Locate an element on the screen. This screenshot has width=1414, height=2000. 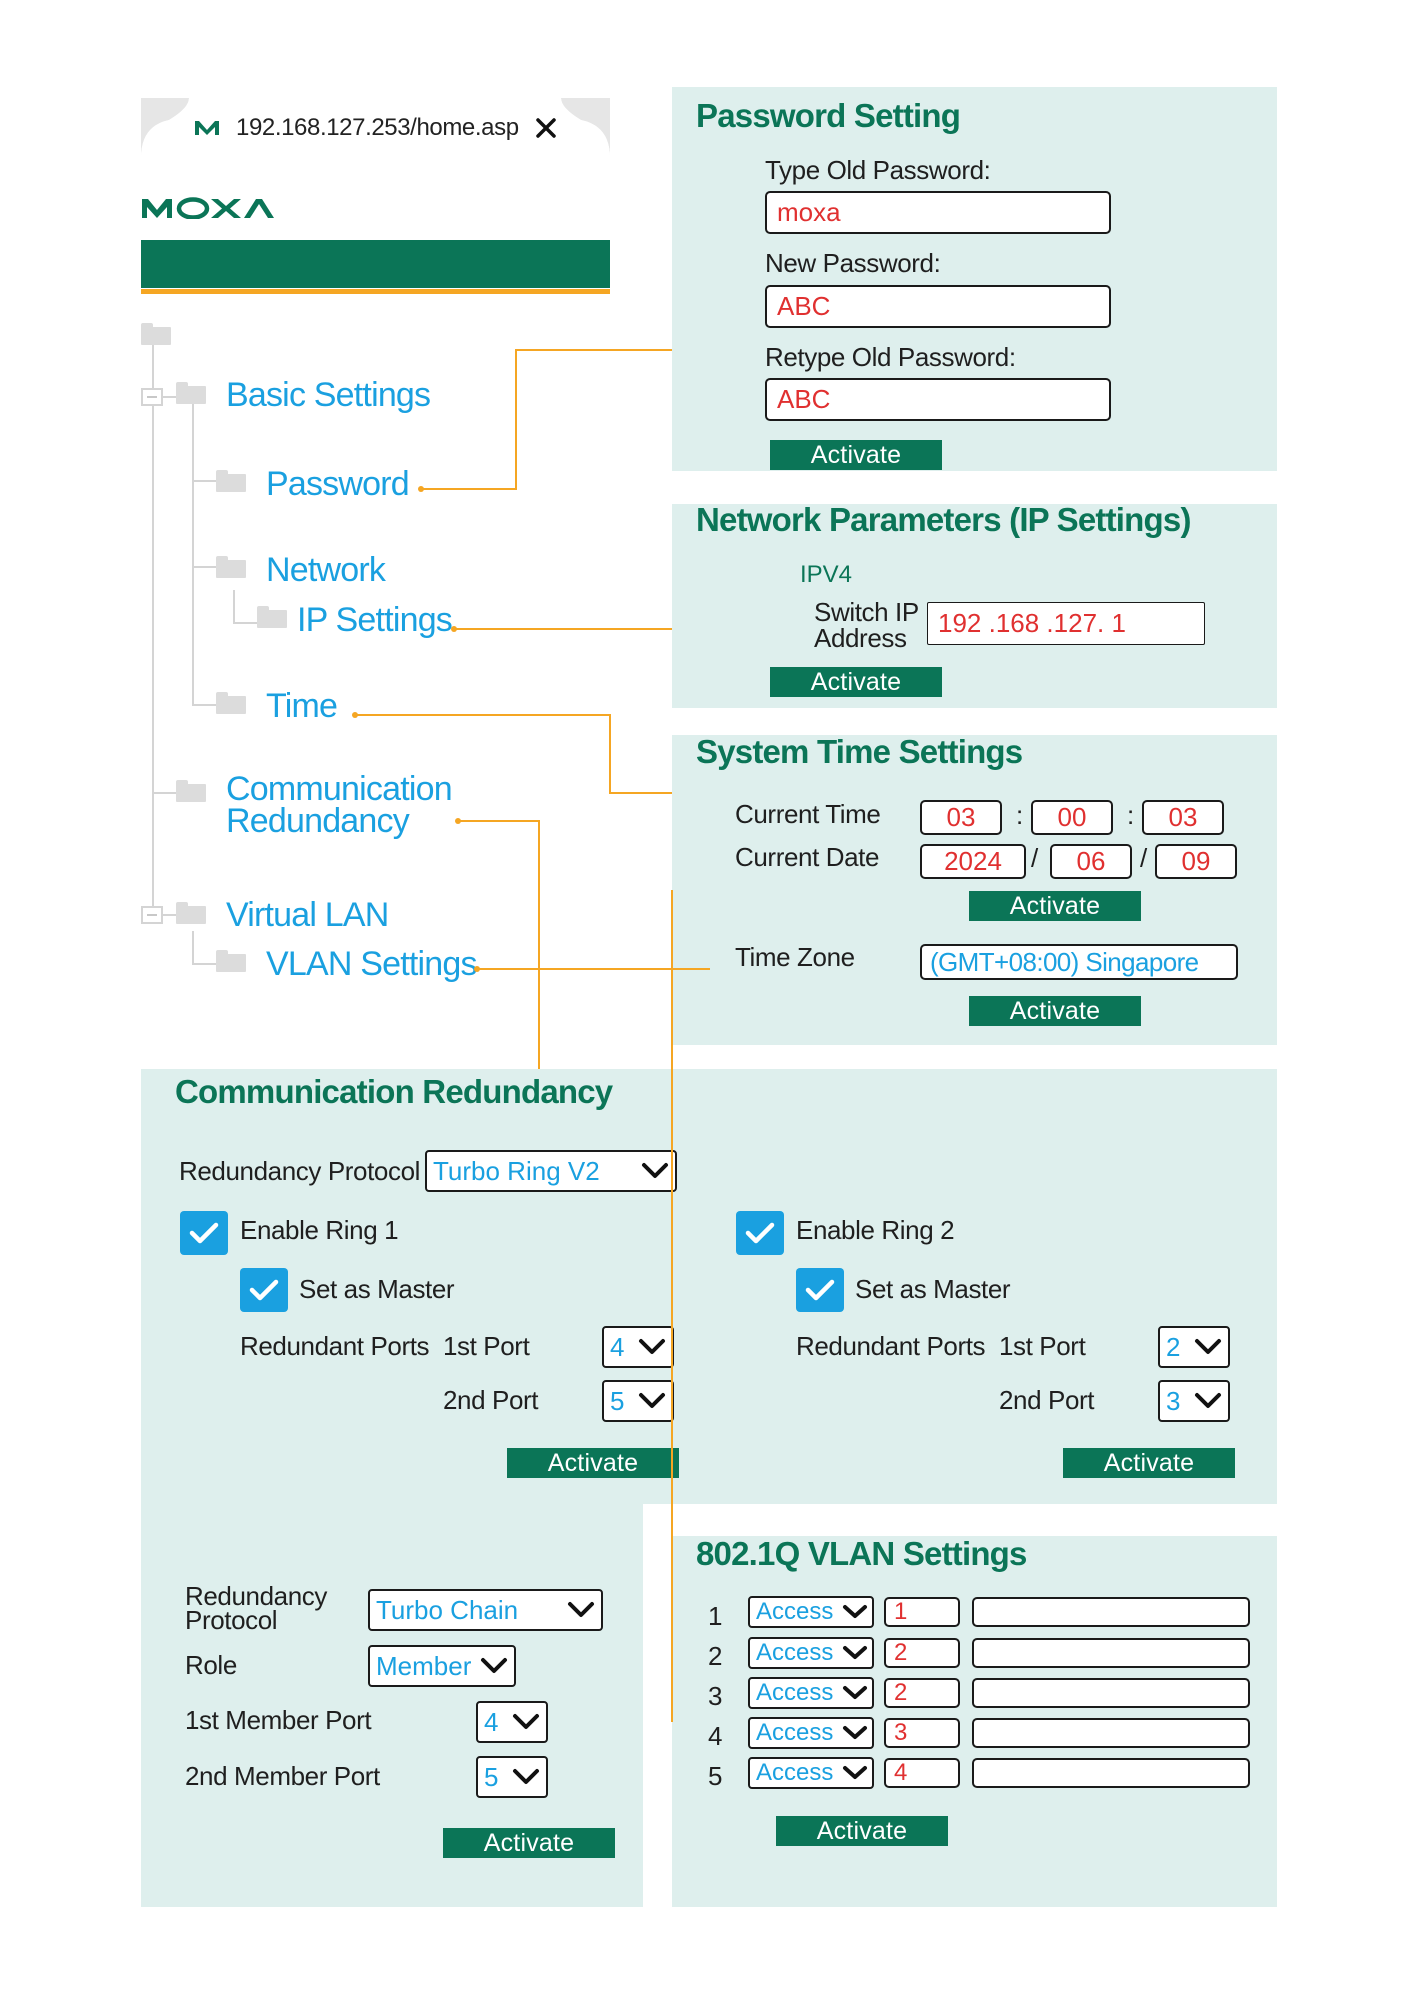
nav-comm-line1: Communication is located at coordinates (339, 789).